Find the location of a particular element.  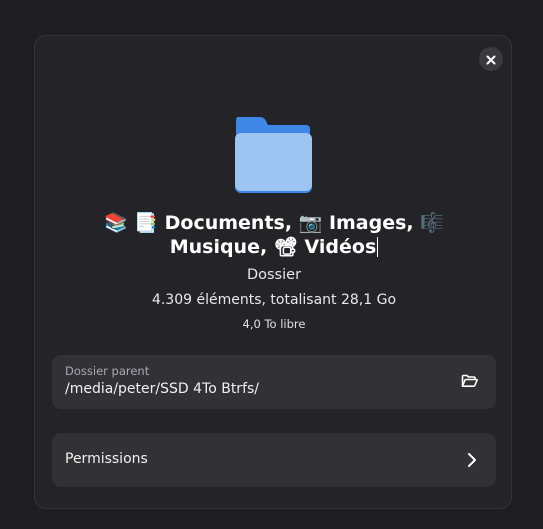

chevron-right-icon is located at coordinates (472, 460).